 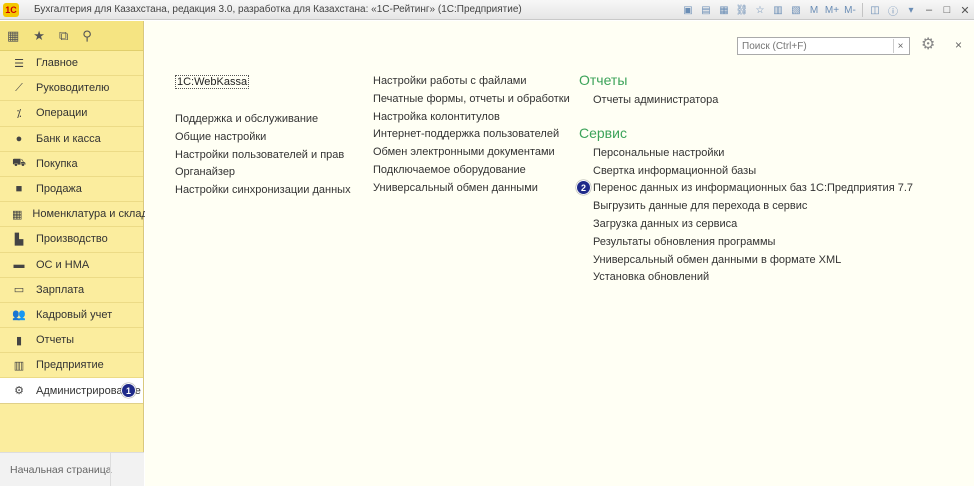 I want to click on calendar2-icon: ▧, so click(x=796, y=10).